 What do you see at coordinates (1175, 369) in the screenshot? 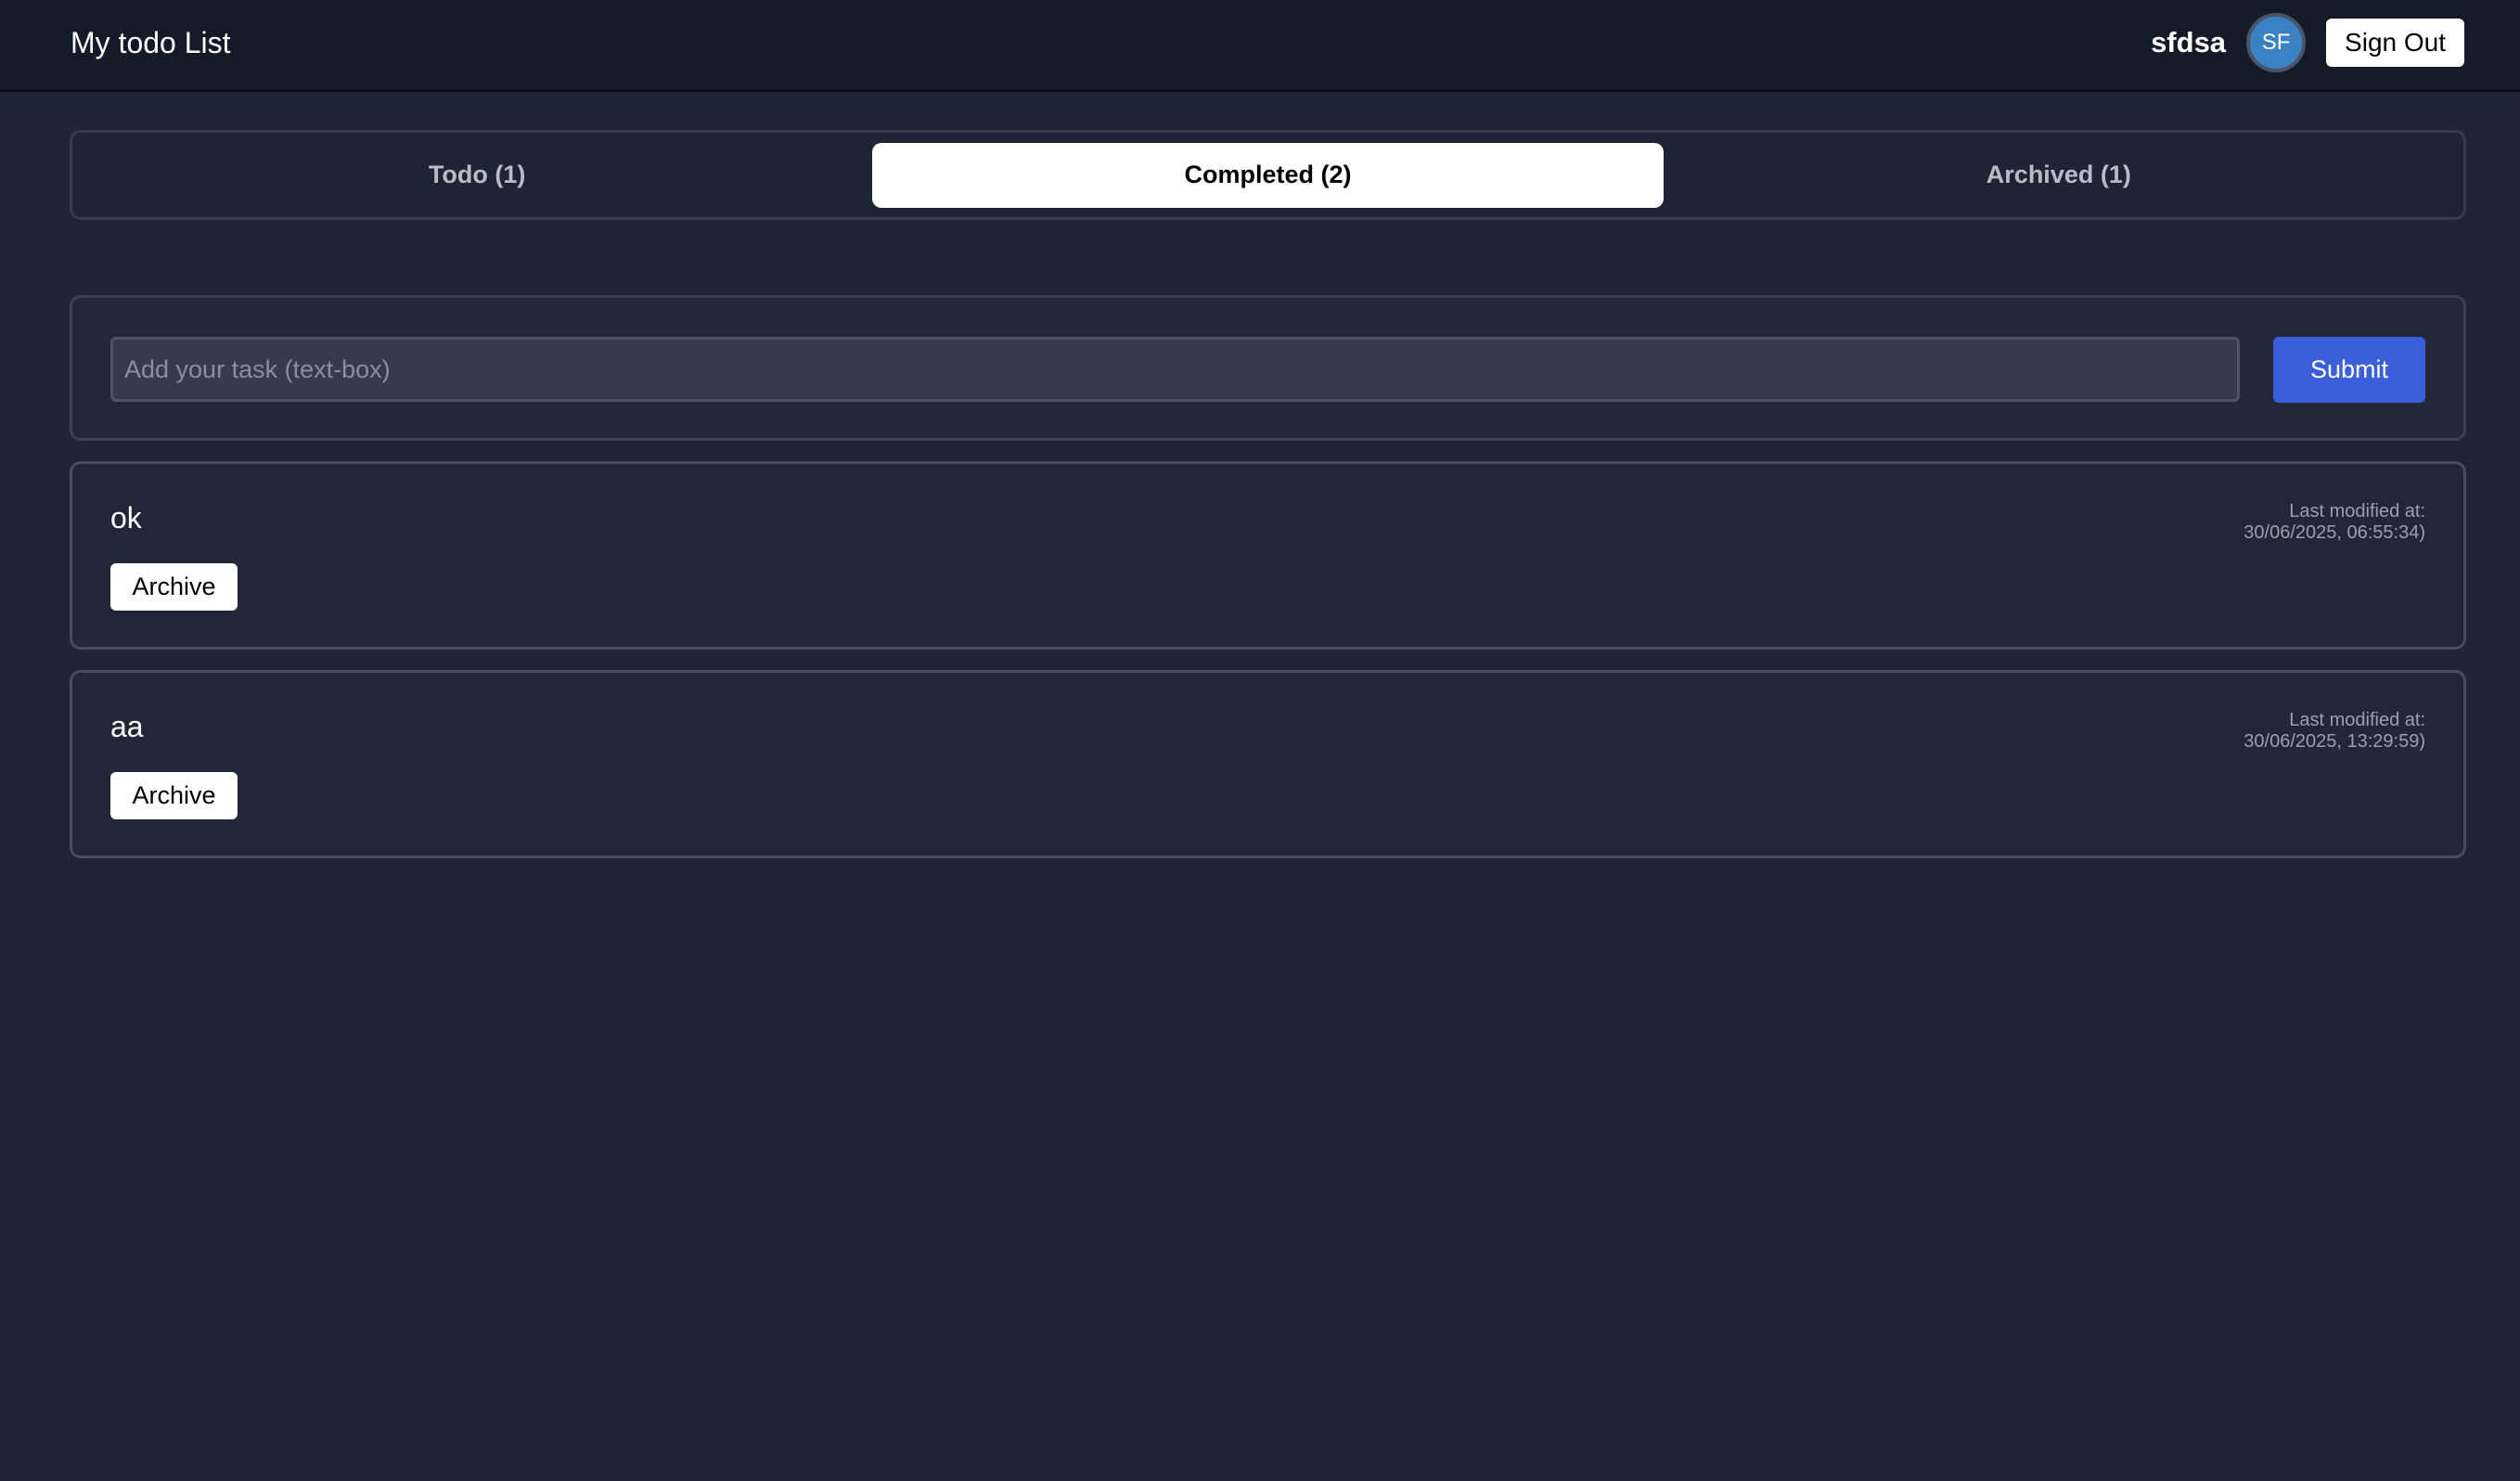
I see `task-input` at bounding box center [1175, 369].